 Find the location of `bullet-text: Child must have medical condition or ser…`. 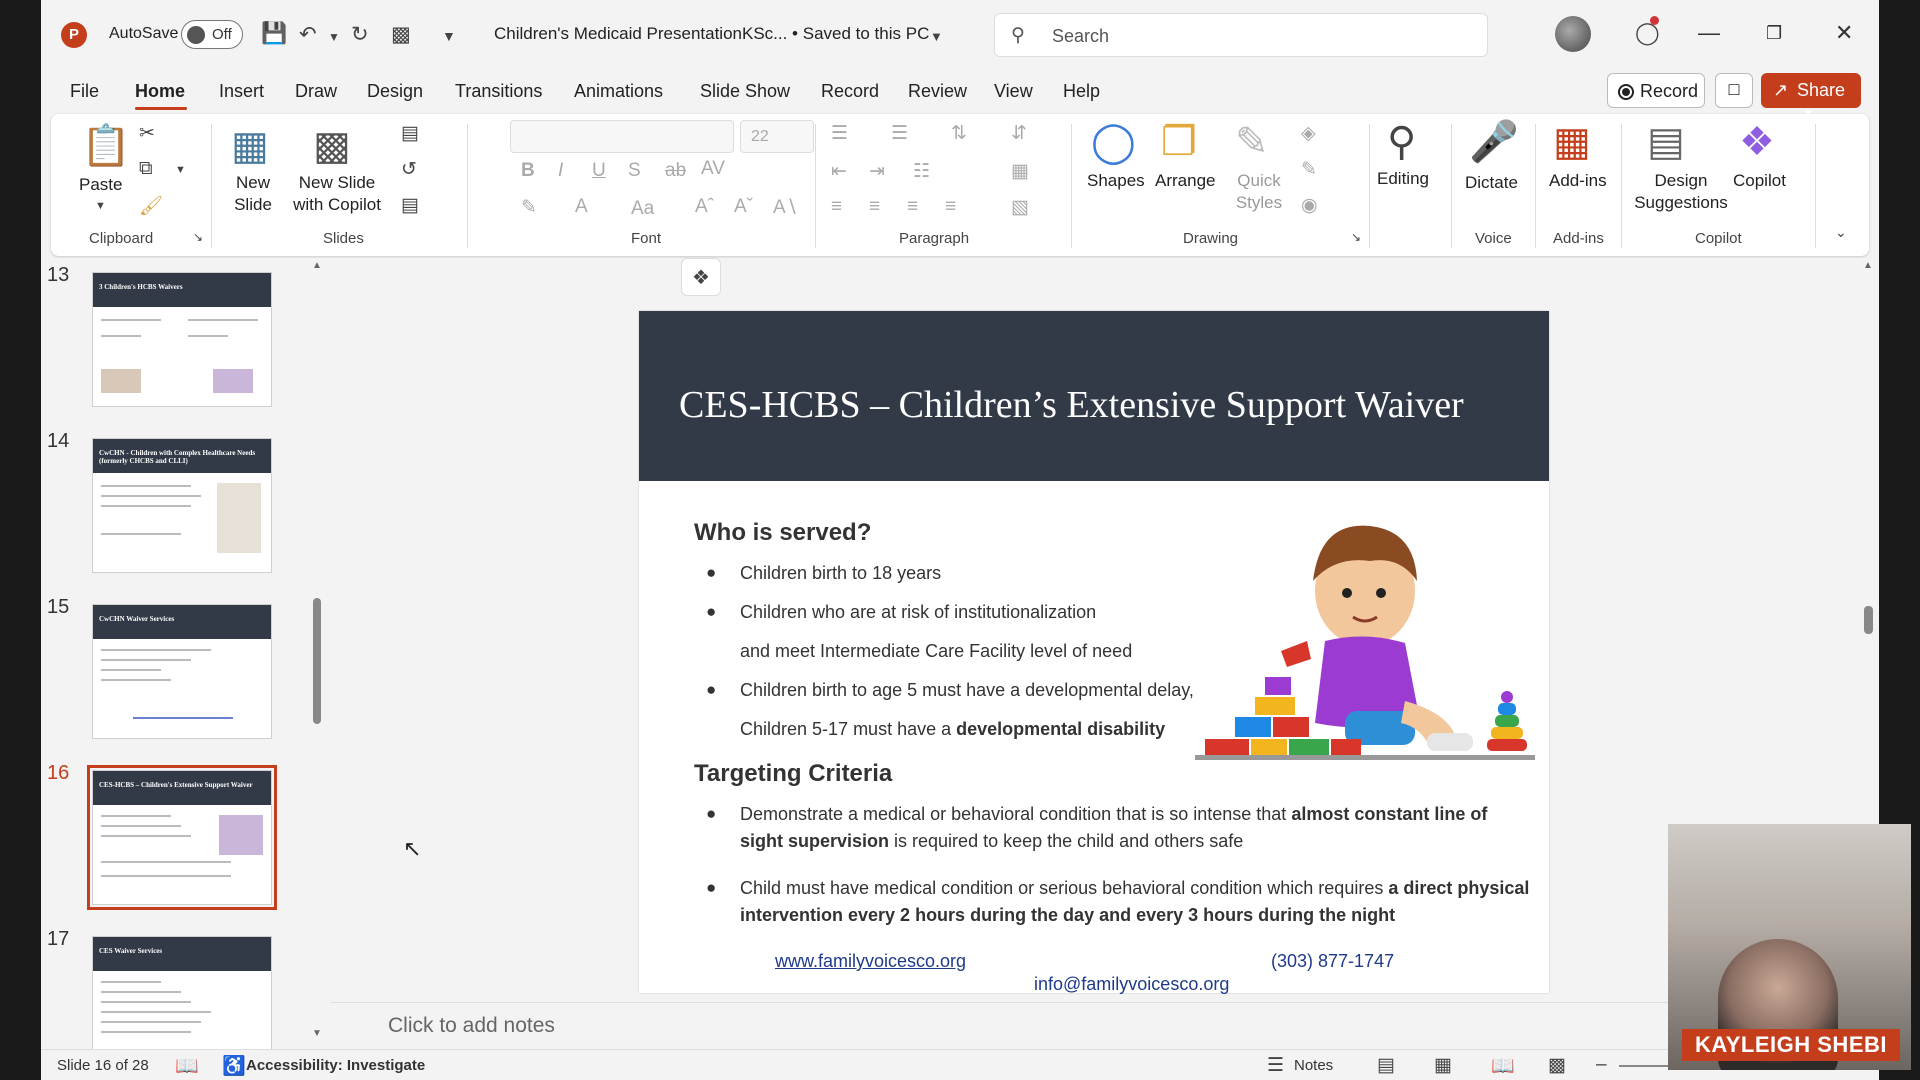

bullet-text: Child must have medical condition or ser… is located at coordinates (1135, 902).